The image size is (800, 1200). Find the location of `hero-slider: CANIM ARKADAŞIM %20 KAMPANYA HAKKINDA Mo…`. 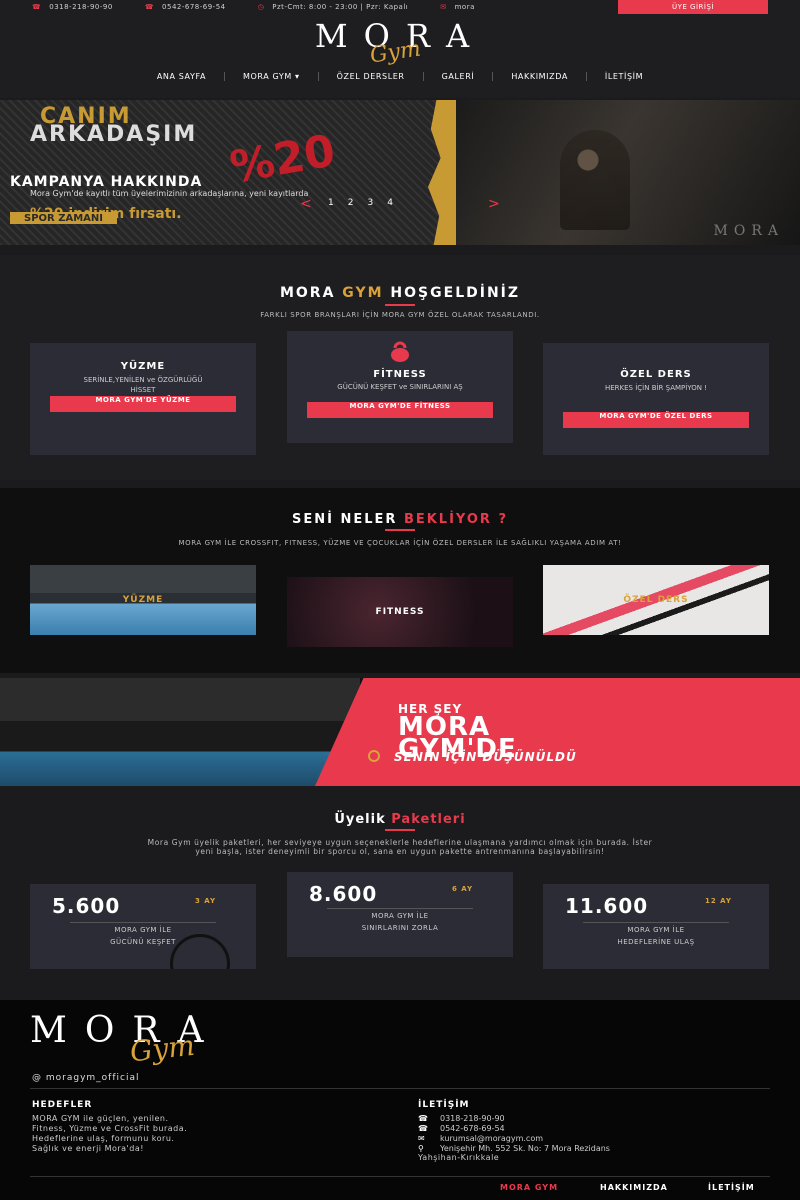

hero-slider: CANIM ARKADAŞIM %20 KAMPANYA HAKKINDA Mo… is located at coordinates (400, 172).